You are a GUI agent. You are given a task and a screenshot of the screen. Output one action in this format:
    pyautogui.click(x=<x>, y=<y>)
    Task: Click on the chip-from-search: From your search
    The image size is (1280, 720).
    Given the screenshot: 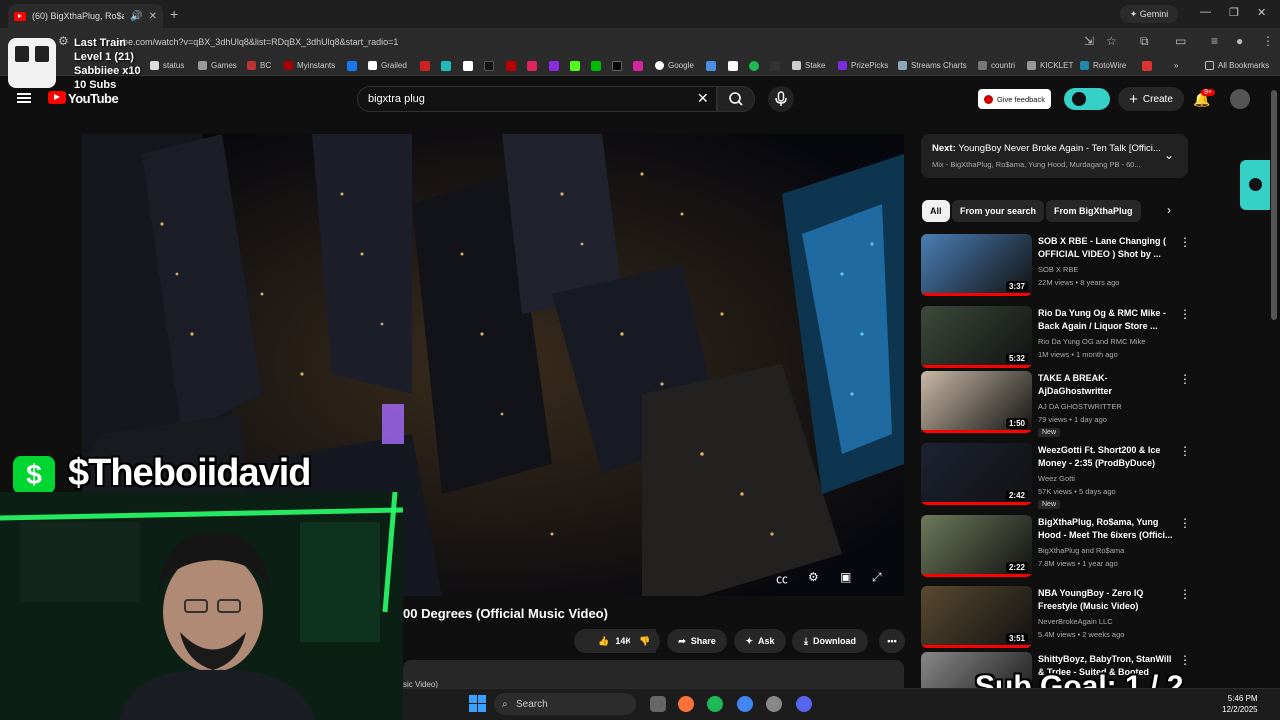 What is the action you would take?
    pyautogui.click(x=998, y=211)
    